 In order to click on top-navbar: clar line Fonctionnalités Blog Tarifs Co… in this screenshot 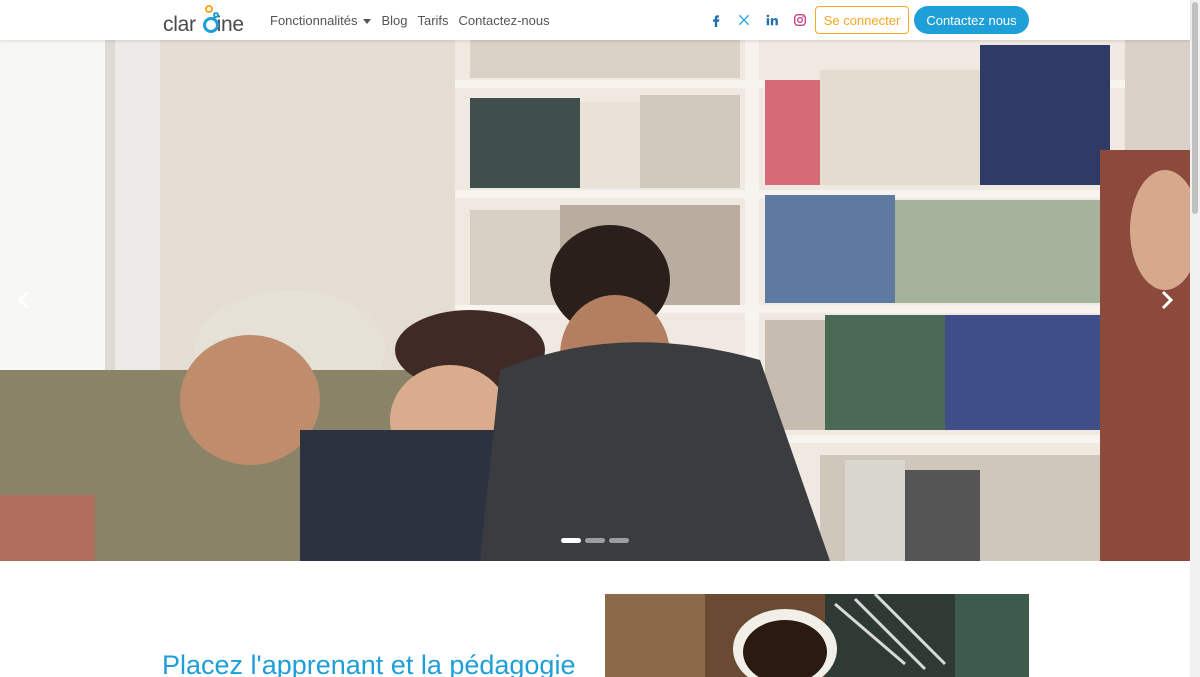, I will do `click(595, 20)`.